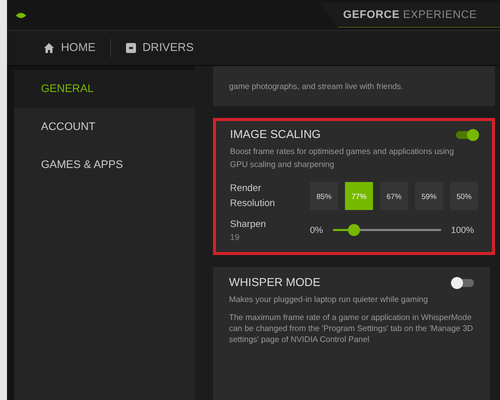  Describe the element at coordinates (329, 300) in the screenshot. I see `card-description: Makes your plugged-in laptop run quieter while gaming` at that location.